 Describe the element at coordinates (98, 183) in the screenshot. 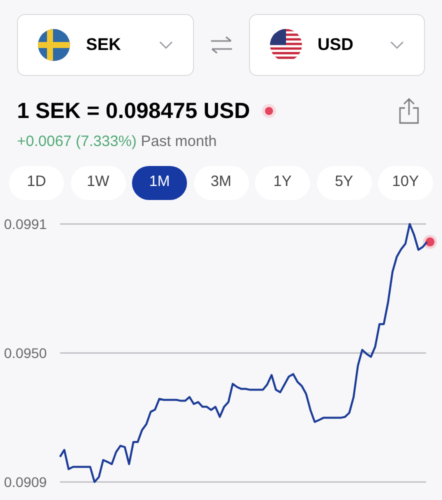

I see `range-tab: 1W` at that location.